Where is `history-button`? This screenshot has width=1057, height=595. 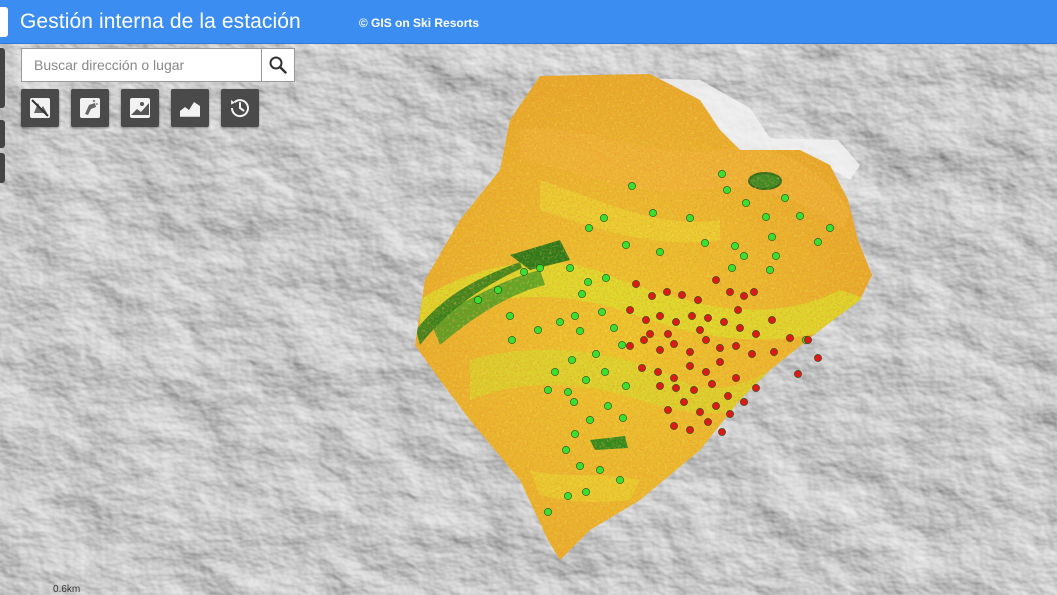 history-button is located at coordinates (240, 108).